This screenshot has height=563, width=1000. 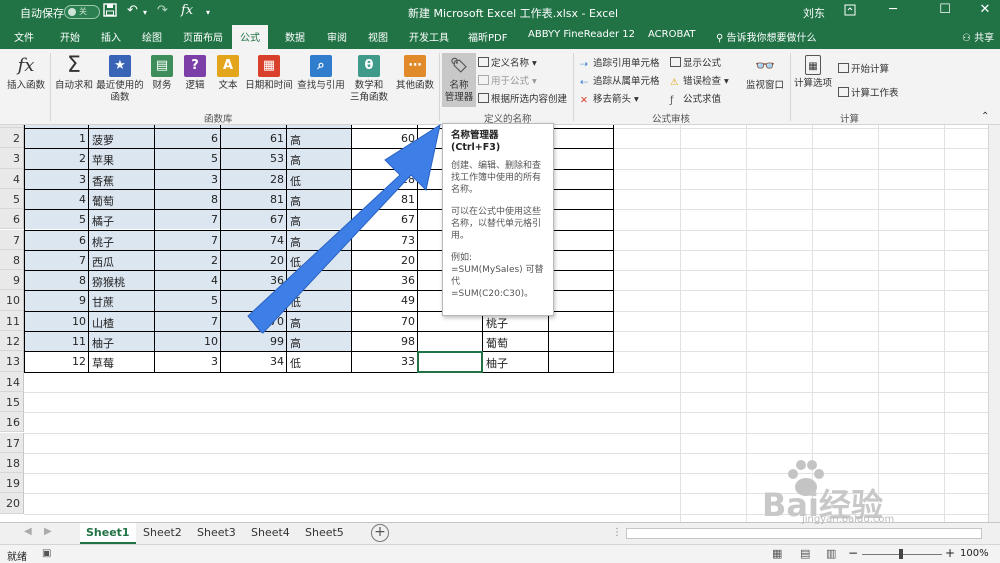 What do you see at coordinates (699, 80) in the screenshot?
I see `error-checking-button: ⚠ 错误检查 ▾` at bounding box center [699, 80].